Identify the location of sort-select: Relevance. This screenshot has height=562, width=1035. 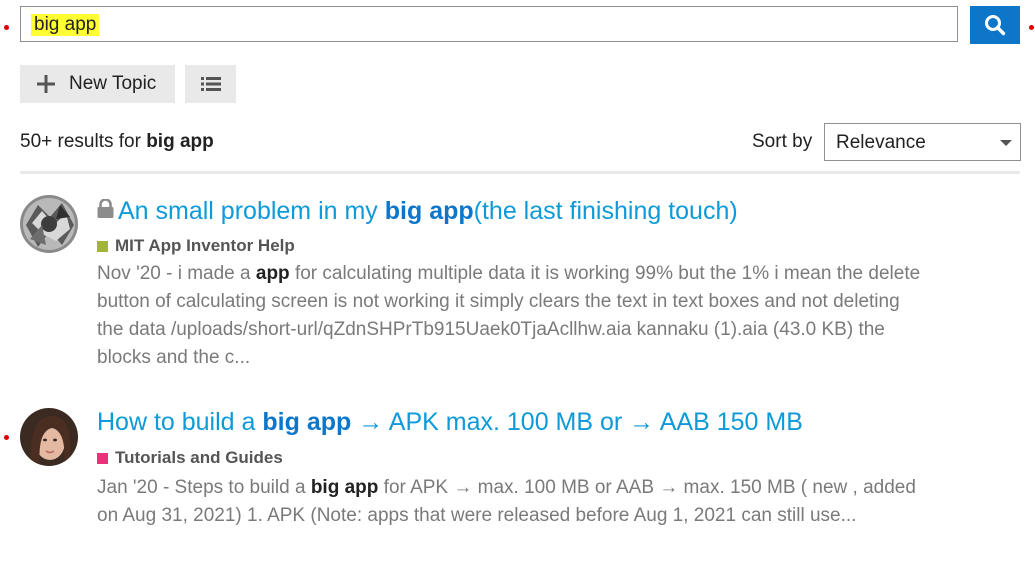
(922, 142).